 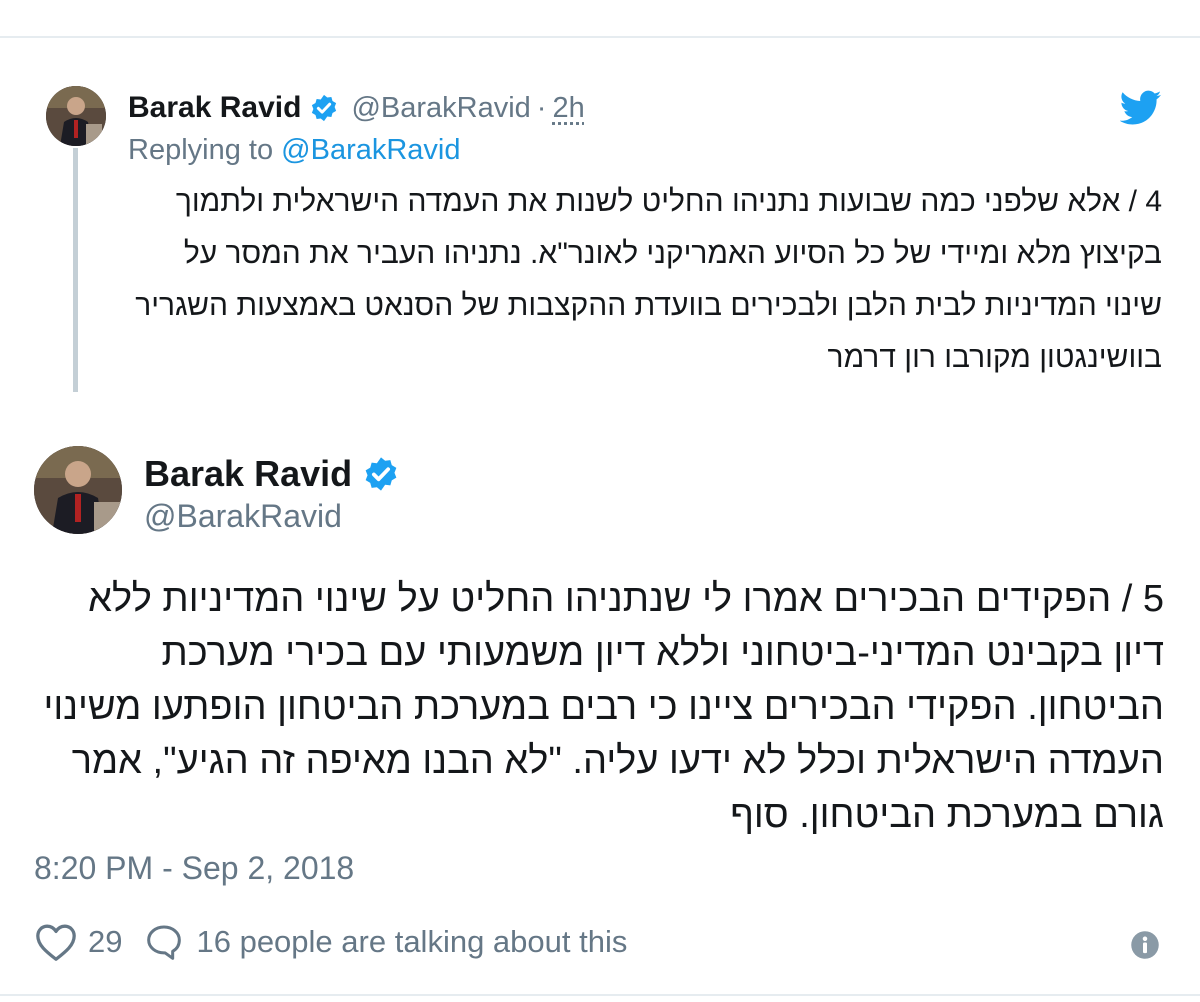 I want to click on twitter-bird-icon, so click(x=1141, y=108).